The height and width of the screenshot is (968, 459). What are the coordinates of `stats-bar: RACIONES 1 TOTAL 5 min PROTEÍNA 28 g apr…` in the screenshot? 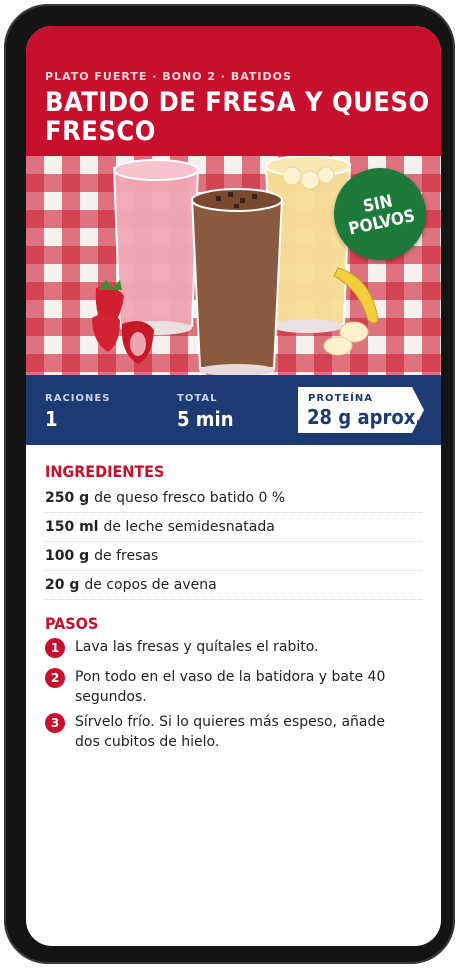 It's located at (233, 410).